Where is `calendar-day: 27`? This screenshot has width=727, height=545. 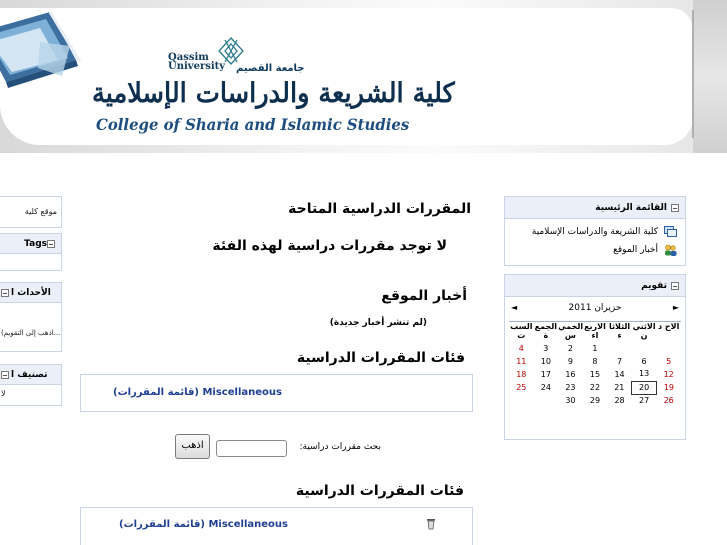
calendar-day: 27 is located at coordinates (644, 400).